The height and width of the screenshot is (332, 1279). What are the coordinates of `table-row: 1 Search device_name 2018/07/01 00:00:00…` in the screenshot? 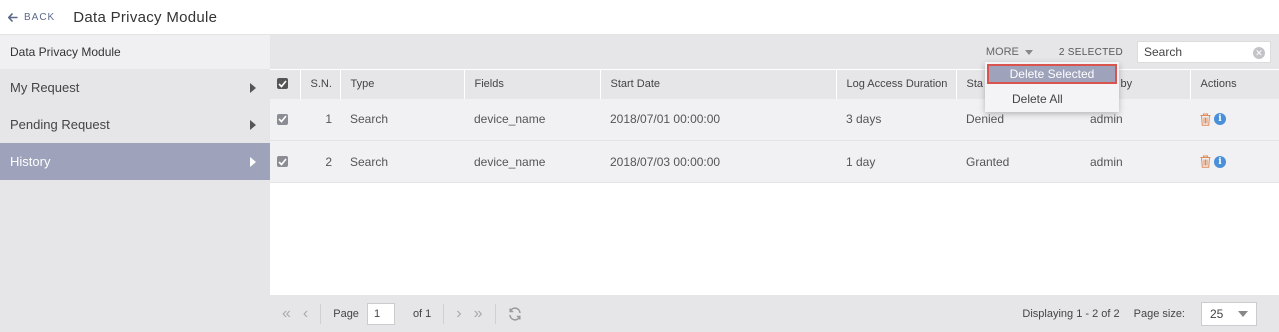 It's located at (774, 119).